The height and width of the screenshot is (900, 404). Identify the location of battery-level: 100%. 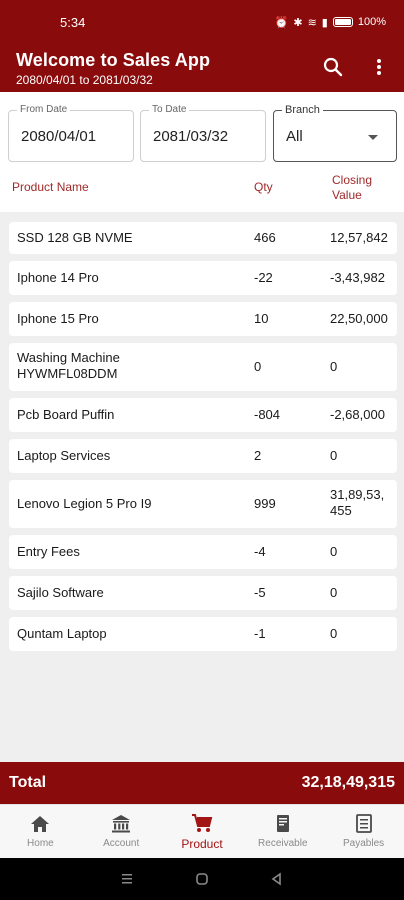
(371, 22).